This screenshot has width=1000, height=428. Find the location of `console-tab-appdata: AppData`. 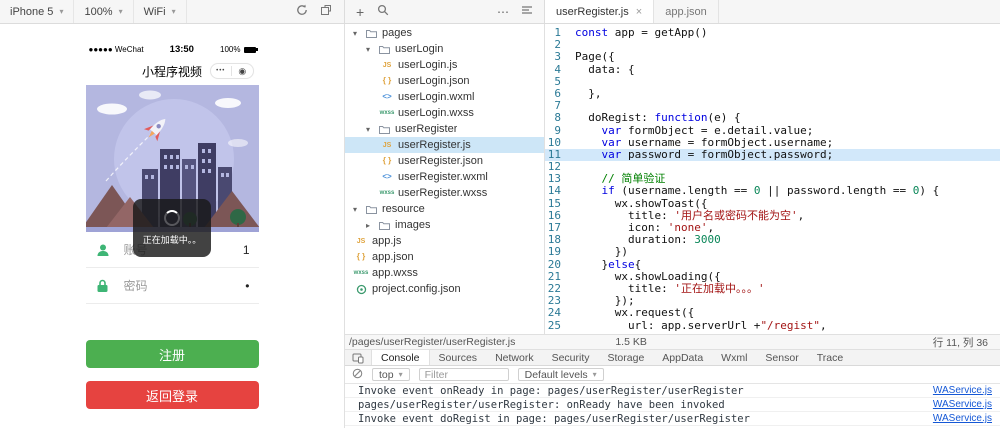

console-tab-appdata: AppData is located at coordinates (682, 357).